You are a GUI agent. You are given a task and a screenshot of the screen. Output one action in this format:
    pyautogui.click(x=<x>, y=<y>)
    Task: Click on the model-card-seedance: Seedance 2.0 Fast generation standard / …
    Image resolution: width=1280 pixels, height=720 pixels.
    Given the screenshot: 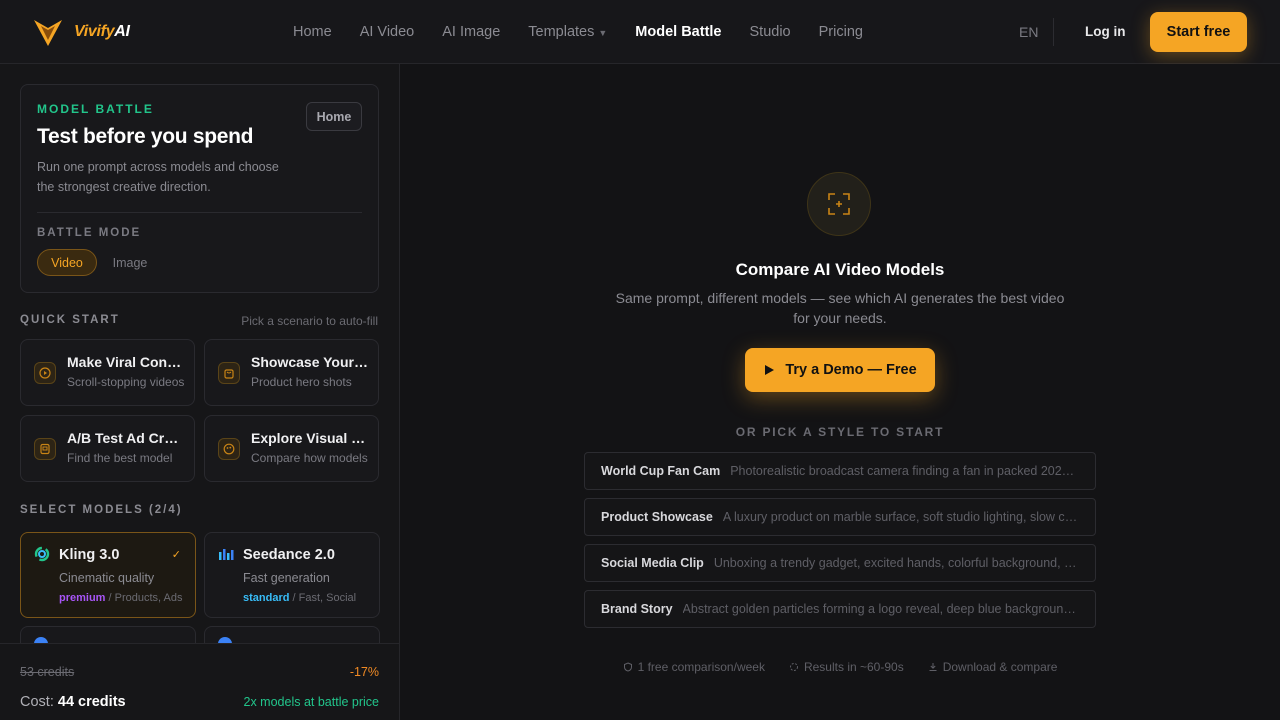 What is the action you would take?
    pyautogui.click(x=292, y=575)
    